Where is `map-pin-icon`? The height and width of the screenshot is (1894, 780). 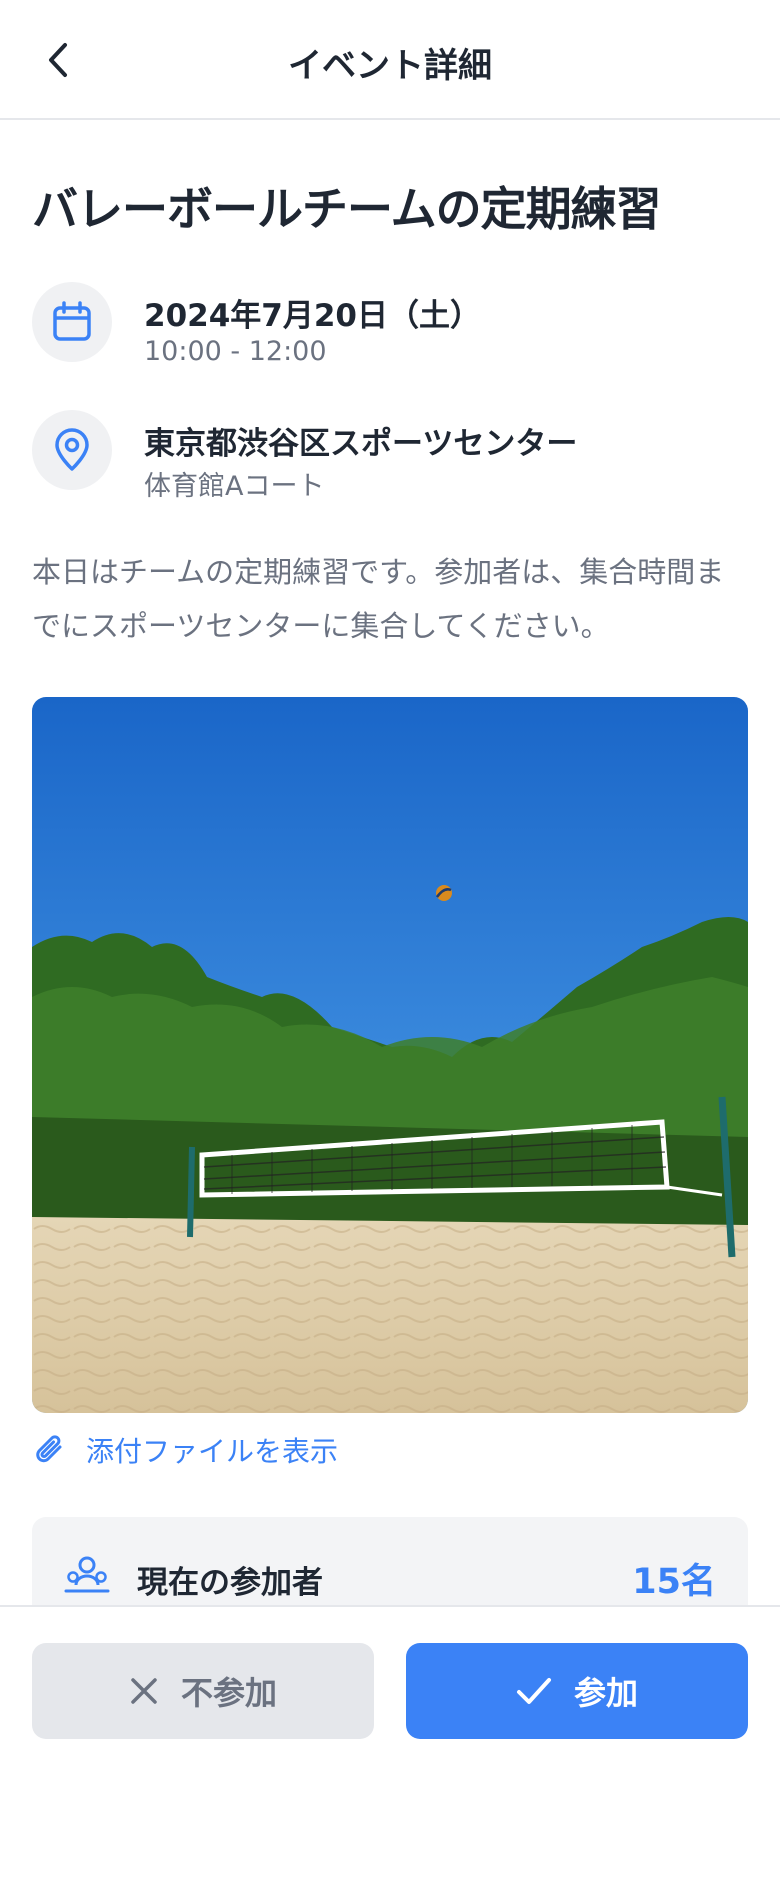
map-pin-icon is located at coordinates (72, 449).